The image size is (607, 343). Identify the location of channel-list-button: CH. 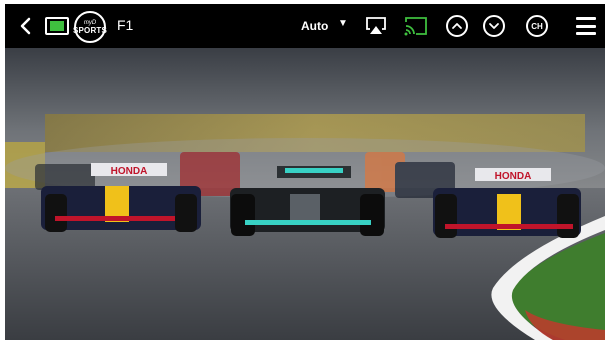
(537, 26).